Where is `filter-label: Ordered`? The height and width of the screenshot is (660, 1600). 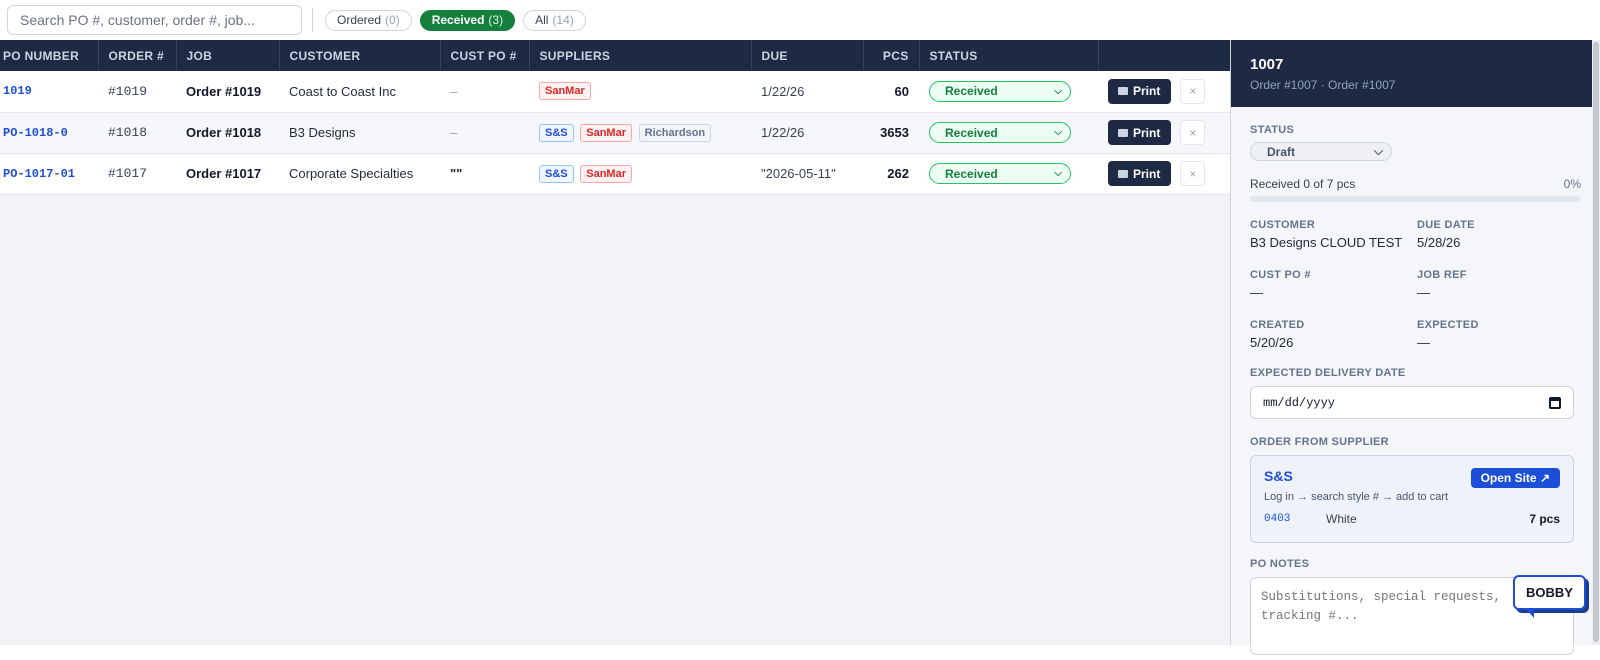
filter-label: Ordered is located at coordinates (359, 20).